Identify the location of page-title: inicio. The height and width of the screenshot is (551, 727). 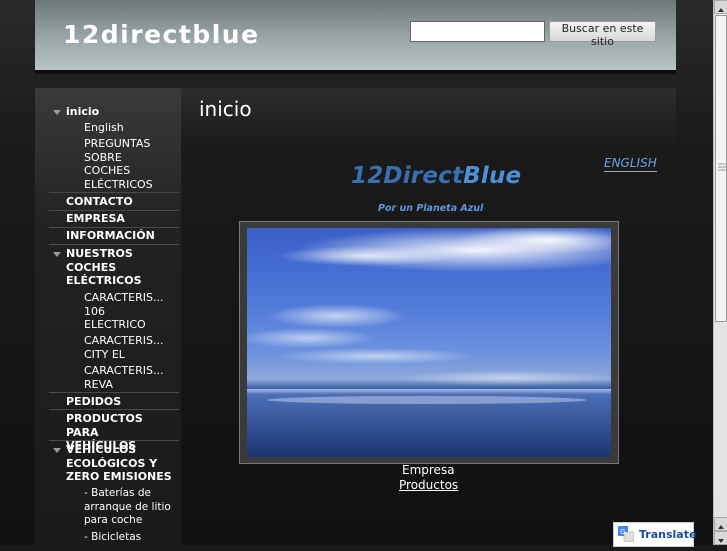
(225, 109).